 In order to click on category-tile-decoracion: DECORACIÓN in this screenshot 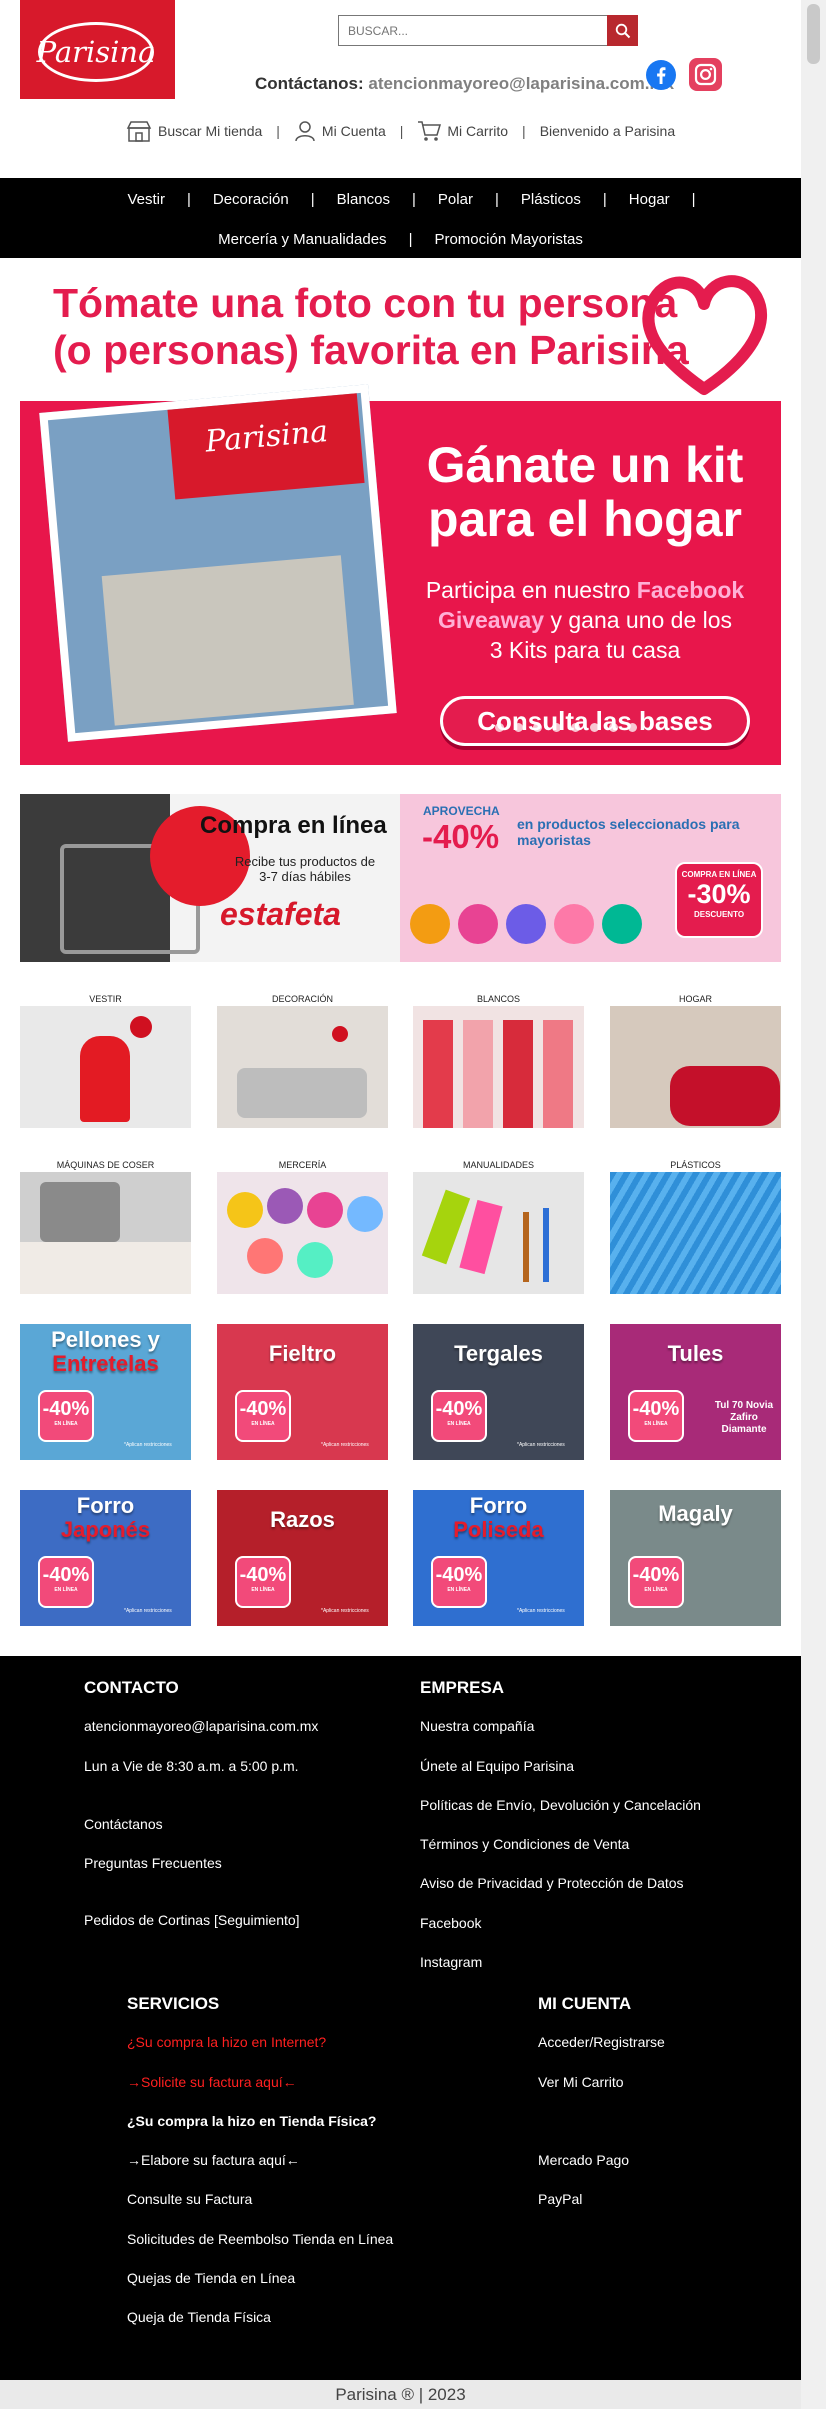, I will do `click(302, 1060)`.